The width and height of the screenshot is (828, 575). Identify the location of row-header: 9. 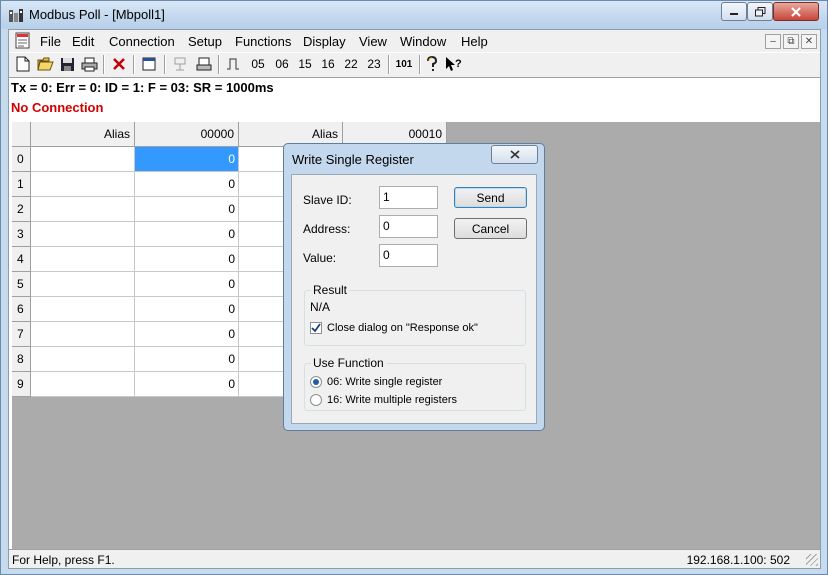
(21, 384).